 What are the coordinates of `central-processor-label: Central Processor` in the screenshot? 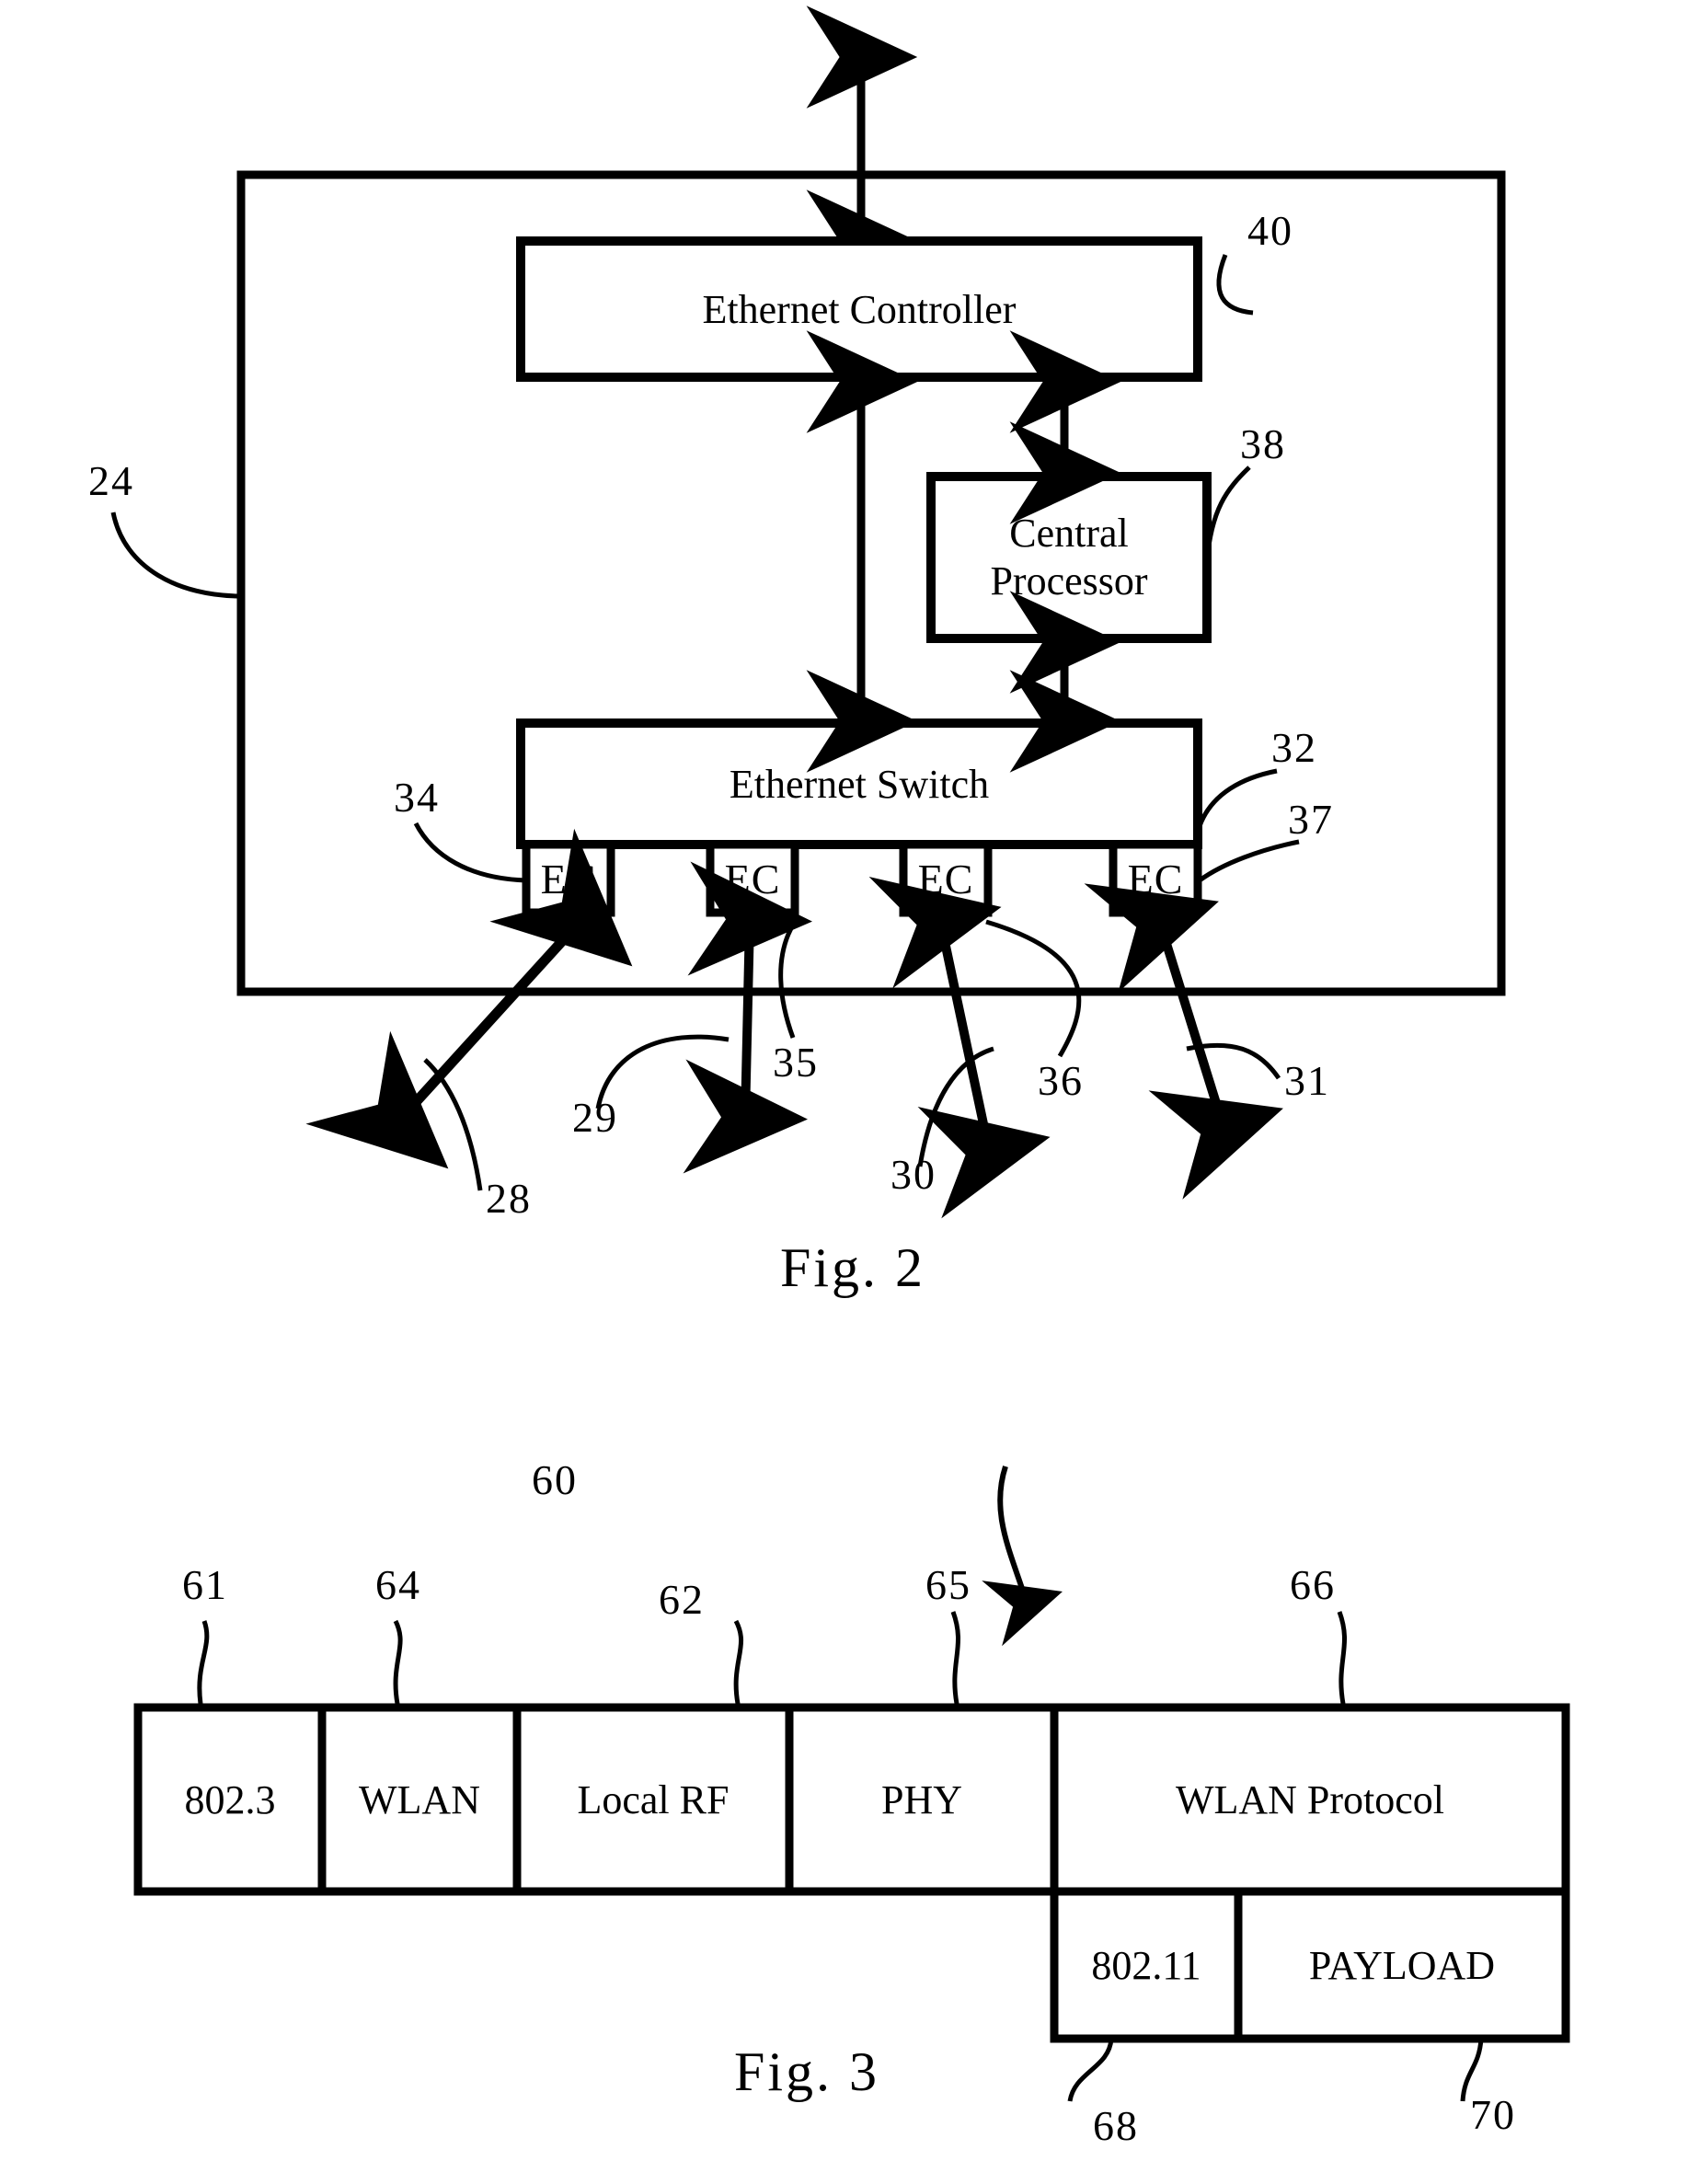 It's located at (1069, 557).